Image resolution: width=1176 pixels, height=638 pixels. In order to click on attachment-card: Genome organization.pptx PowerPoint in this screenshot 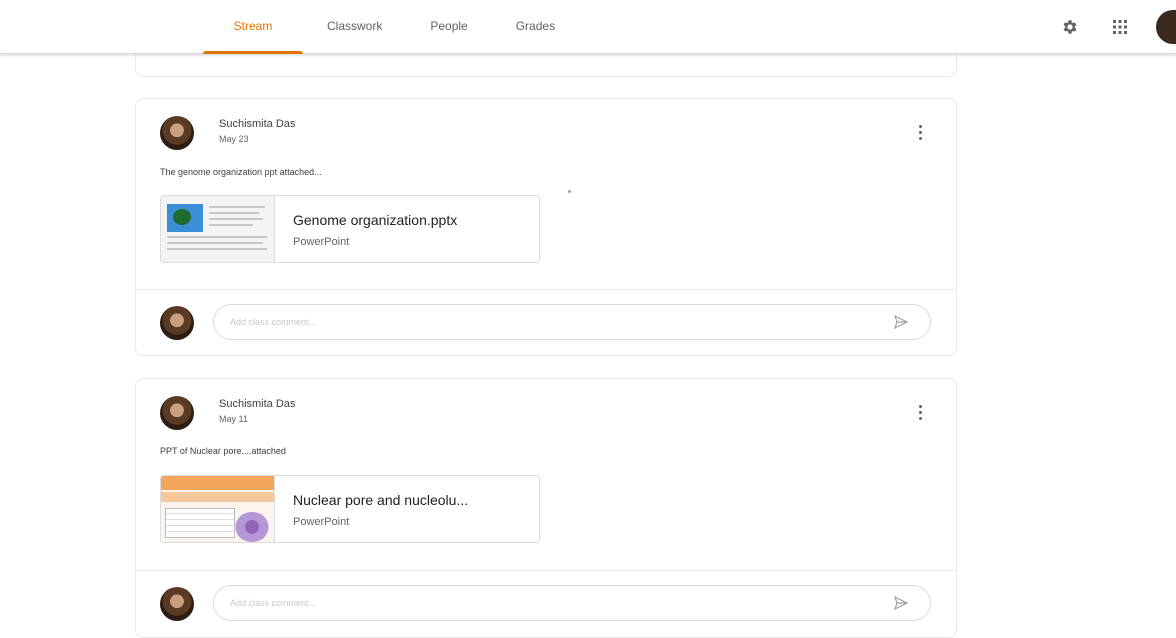, I will do `click(350, 229)`.